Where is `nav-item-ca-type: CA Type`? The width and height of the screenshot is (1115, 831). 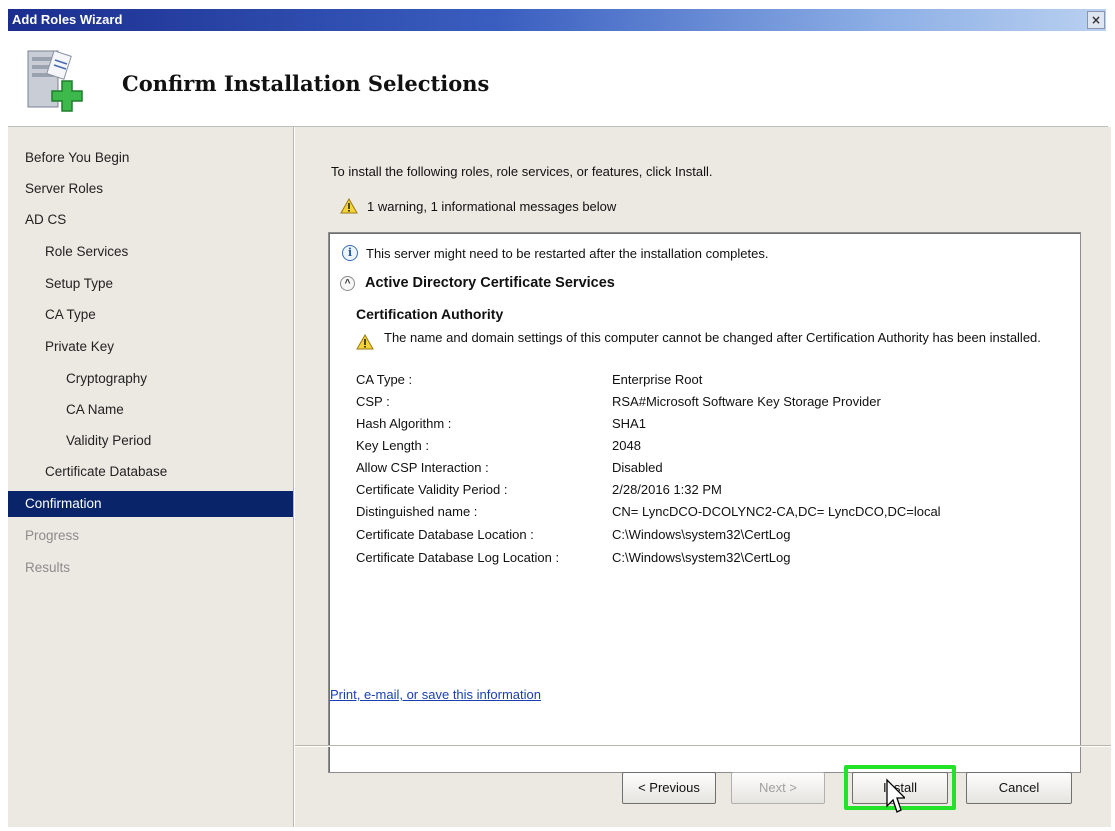 nav-item-ca-type: CA Type is located at coordinates (70, 315).